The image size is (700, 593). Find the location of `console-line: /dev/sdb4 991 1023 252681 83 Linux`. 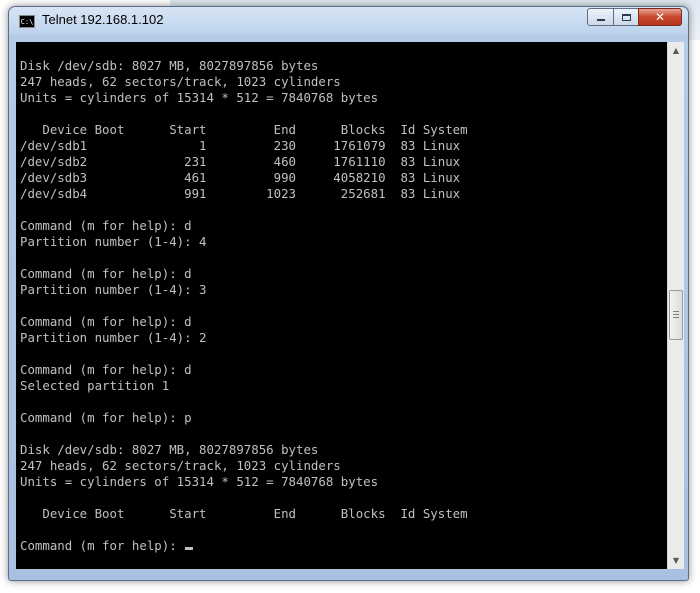

console-line: /dev/sdb4 991 1023 252681 83 Linux is located at coordinates (240, 193).